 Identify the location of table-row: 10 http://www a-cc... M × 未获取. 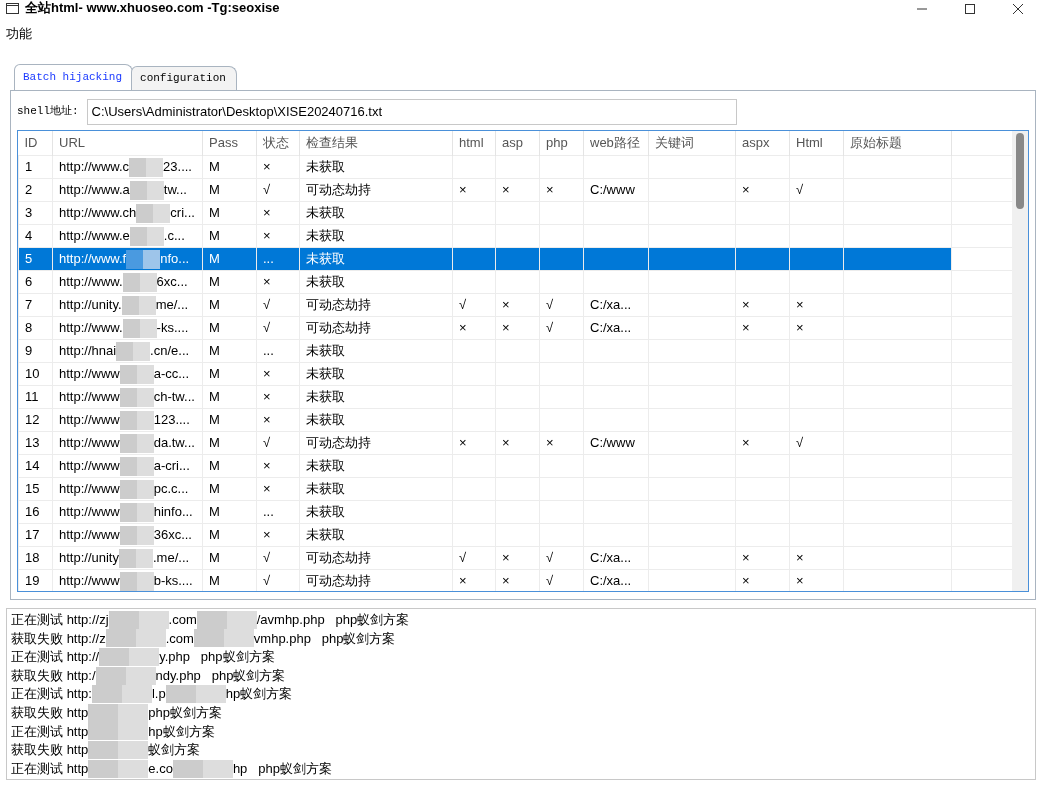
(515, 374).